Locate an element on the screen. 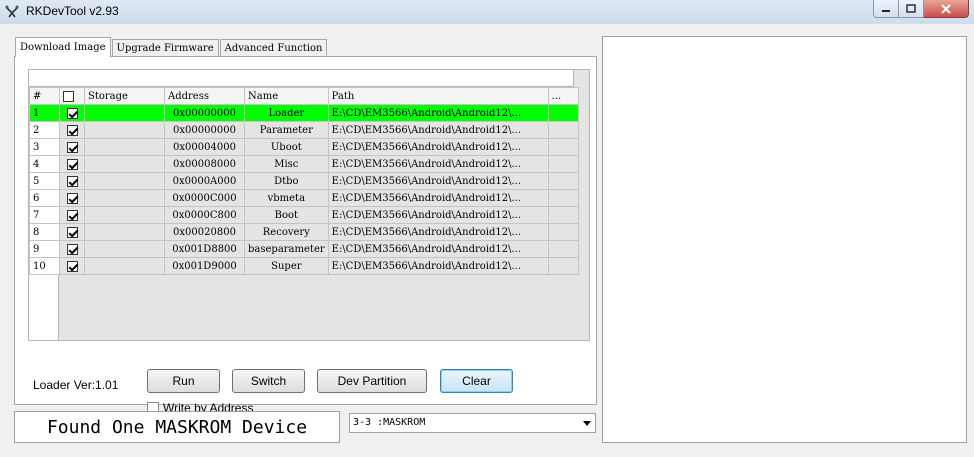 The height and width of the screenshot is (457, 974). row-number: 8 is located at coordinates (44, 232).